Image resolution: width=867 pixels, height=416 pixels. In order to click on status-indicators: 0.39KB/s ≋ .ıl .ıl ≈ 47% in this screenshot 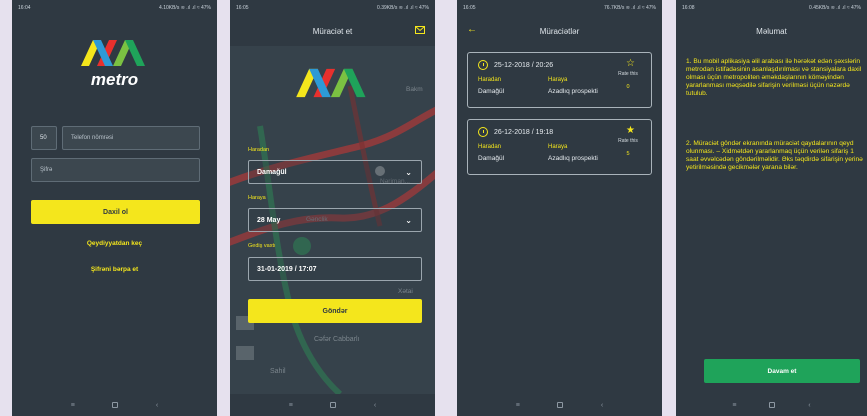, I will do `click(403, 8)`.